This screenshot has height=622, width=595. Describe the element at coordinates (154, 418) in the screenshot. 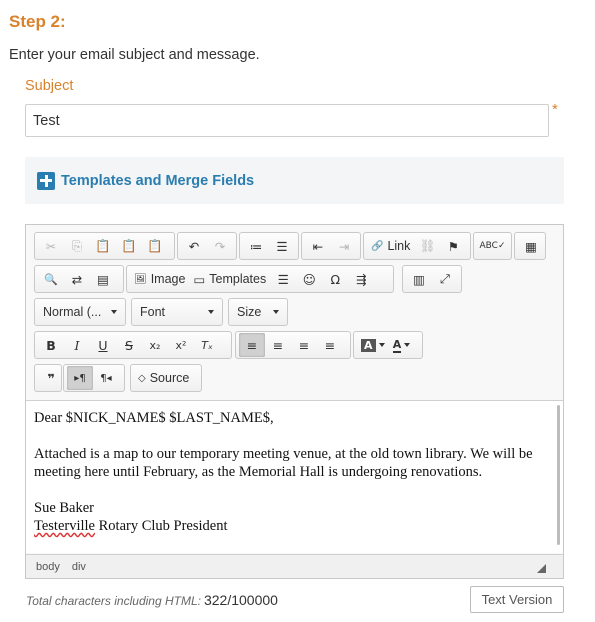

I see `greeting-line: Dear $NICK_NAME$ $LAST_NAME$,` at that location.